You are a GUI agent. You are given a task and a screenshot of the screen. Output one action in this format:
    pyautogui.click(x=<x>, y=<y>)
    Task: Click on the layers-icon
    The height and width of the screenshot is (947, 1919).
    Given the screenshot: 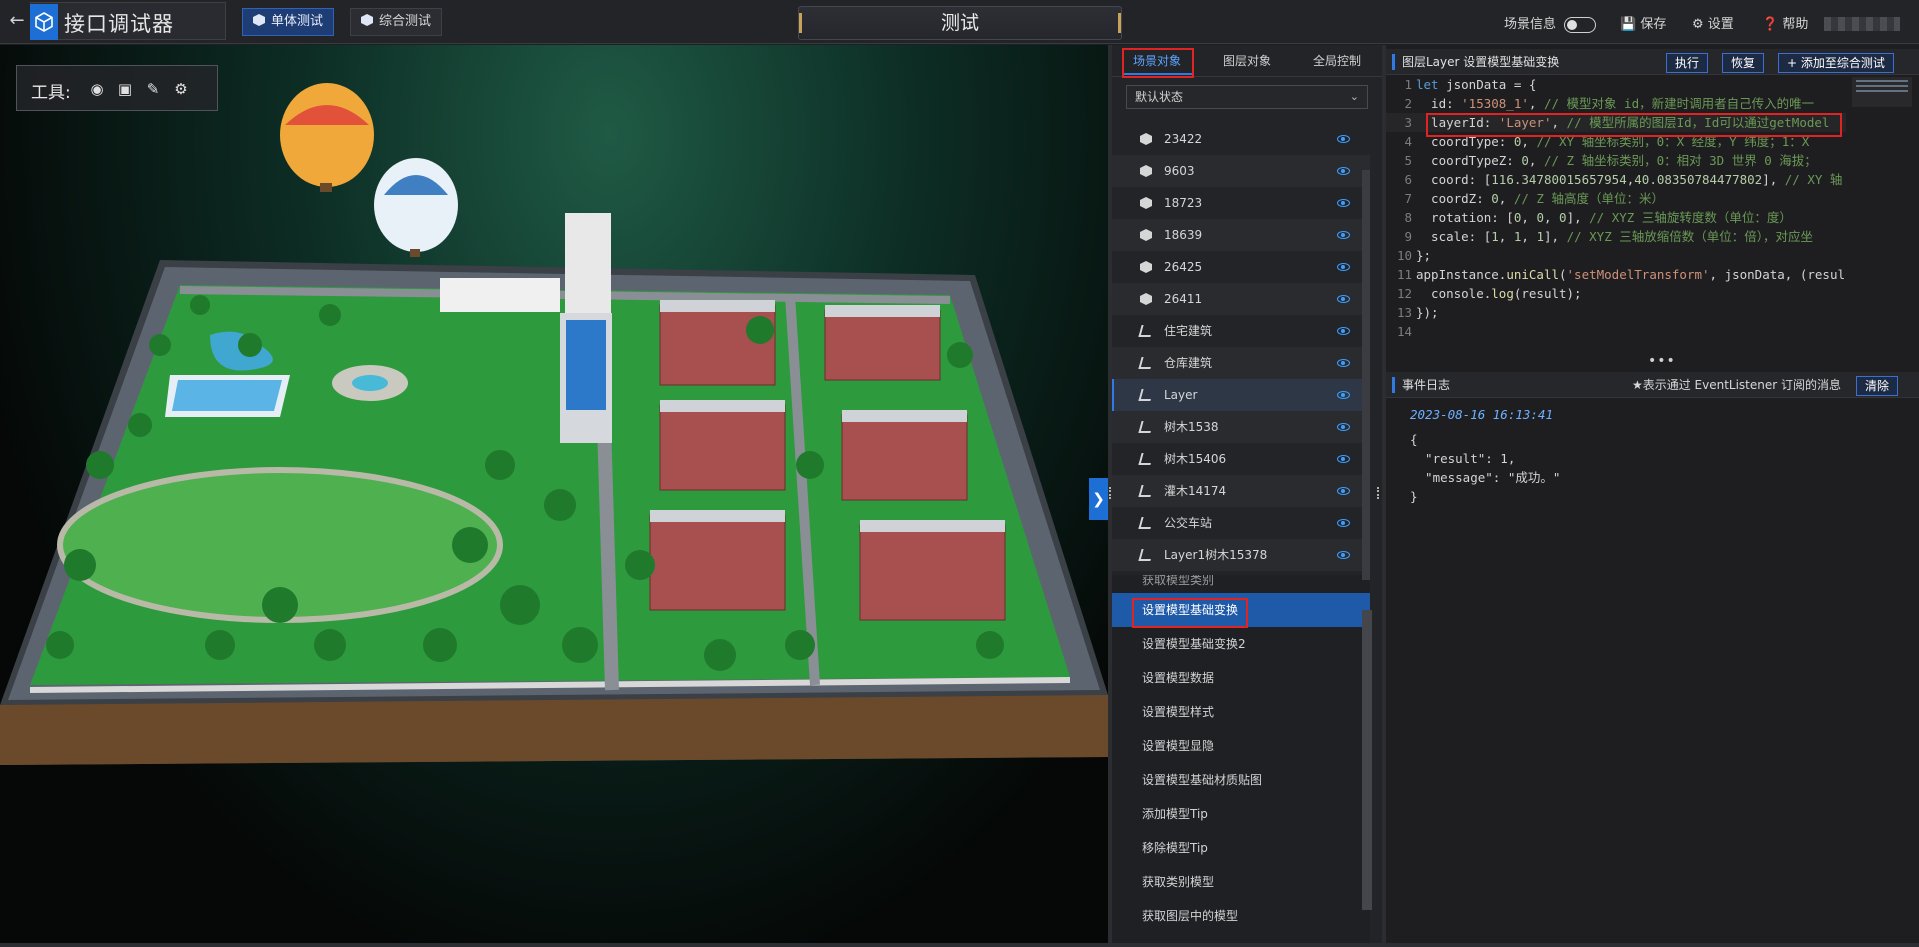 What is the action you would take?
    pyautogui.click(x=367, y=20)
    